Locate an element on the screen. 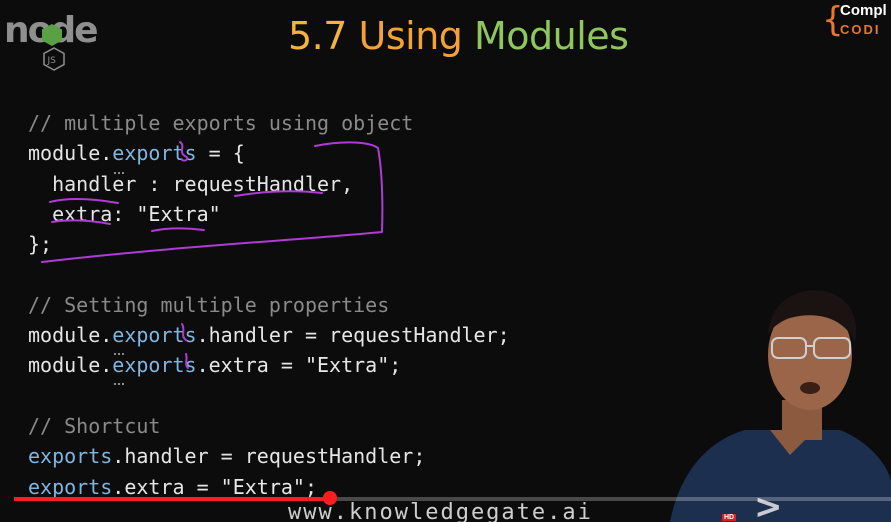  code-token: = { is located at coordinates (220, 153).